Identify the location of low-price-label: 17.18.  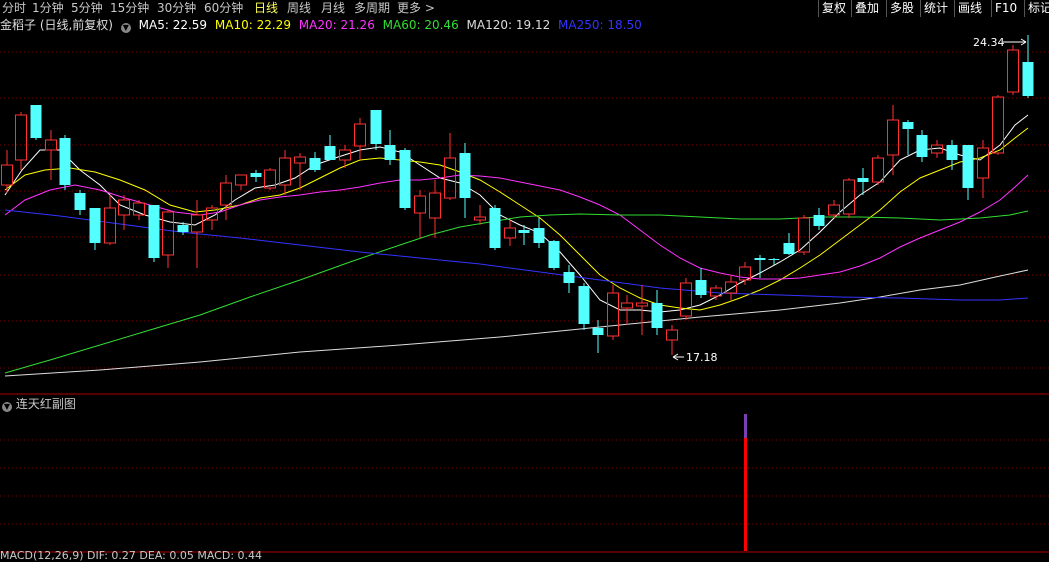
(702, 357).